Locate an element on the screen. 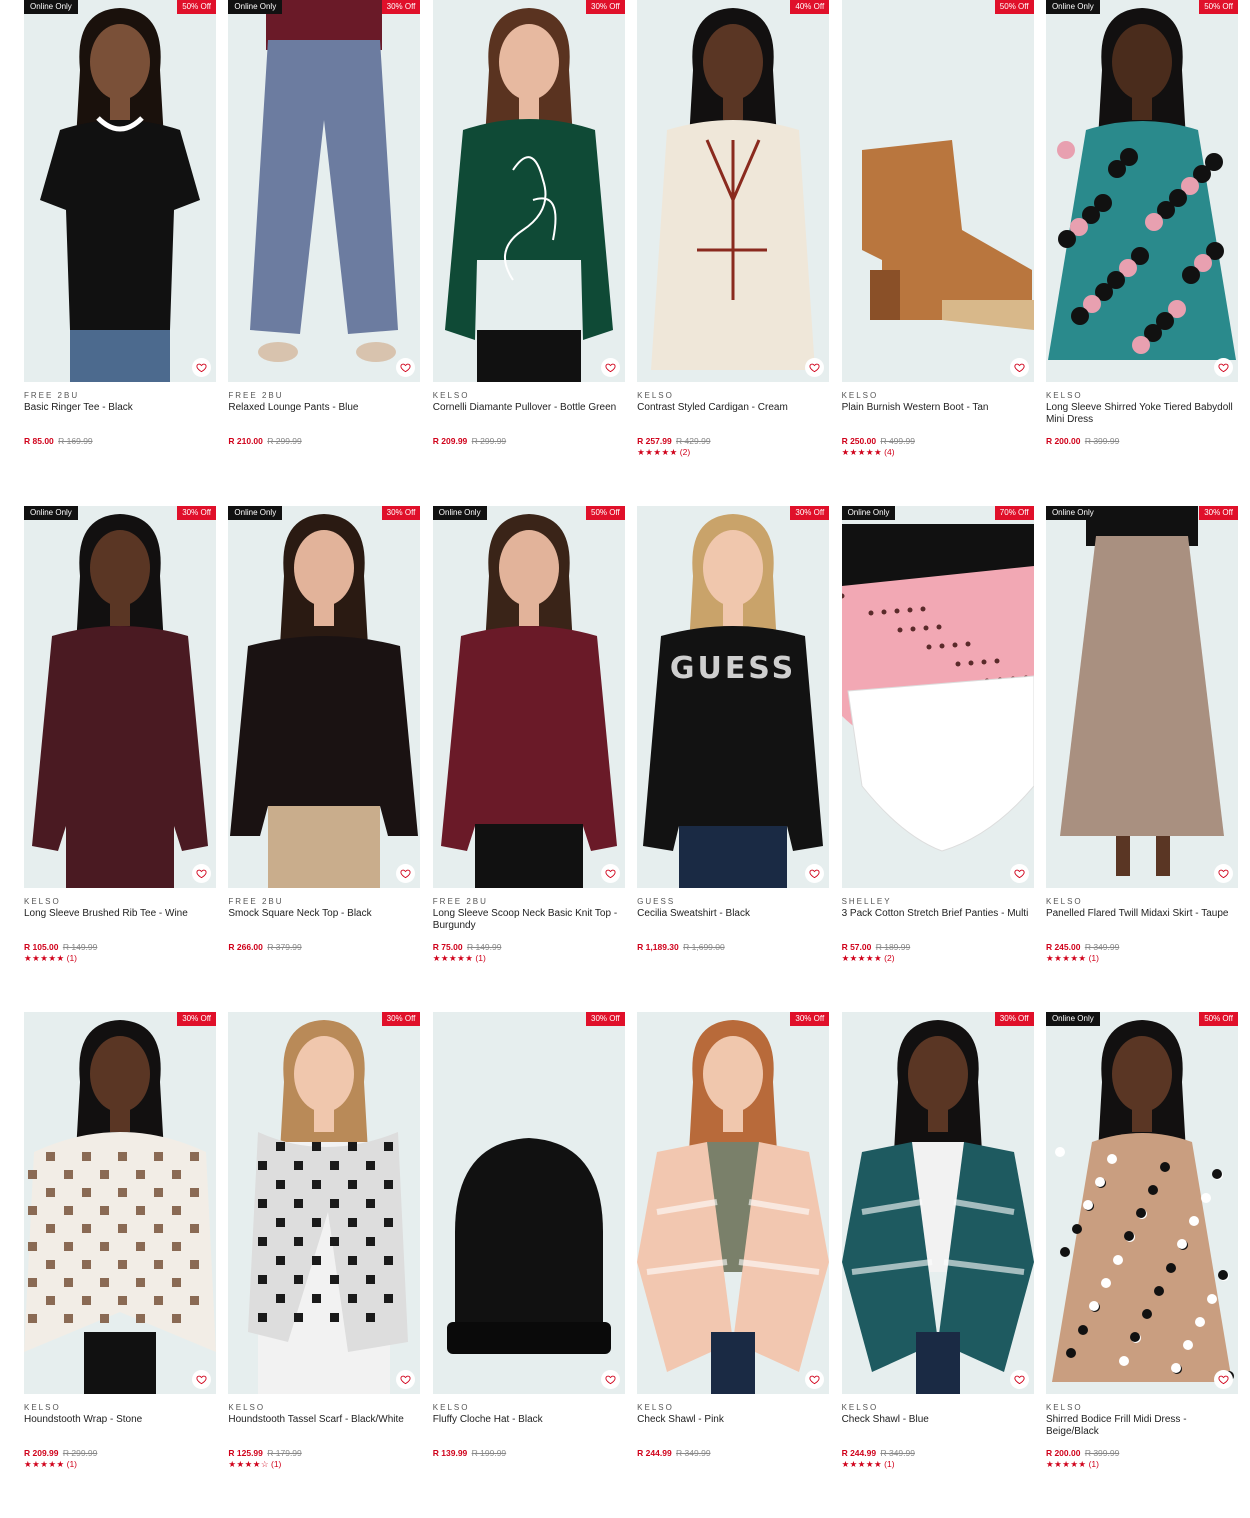 This screenshot has width=1250, height=1518. original-price: R 349.99 is located at coordinates (1102, 947).